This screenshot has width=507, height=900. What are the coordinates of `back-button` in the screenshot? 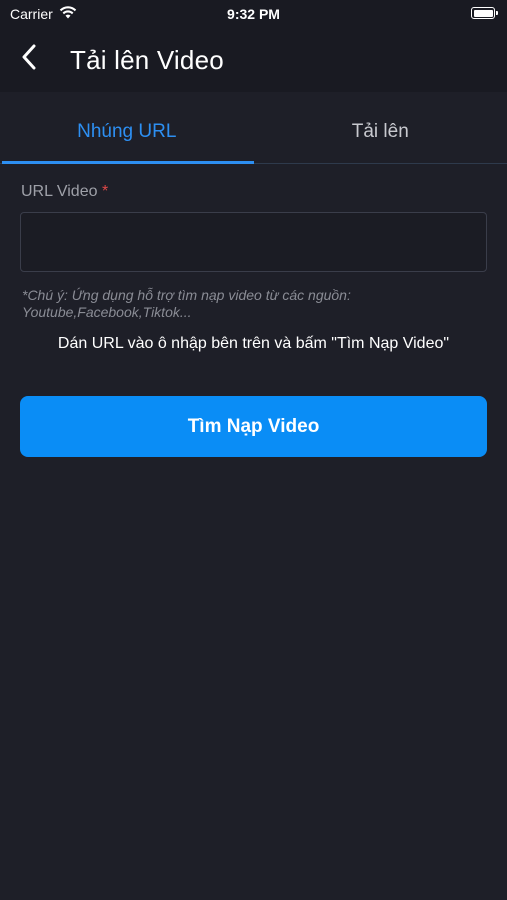 It's located at (29, 59).